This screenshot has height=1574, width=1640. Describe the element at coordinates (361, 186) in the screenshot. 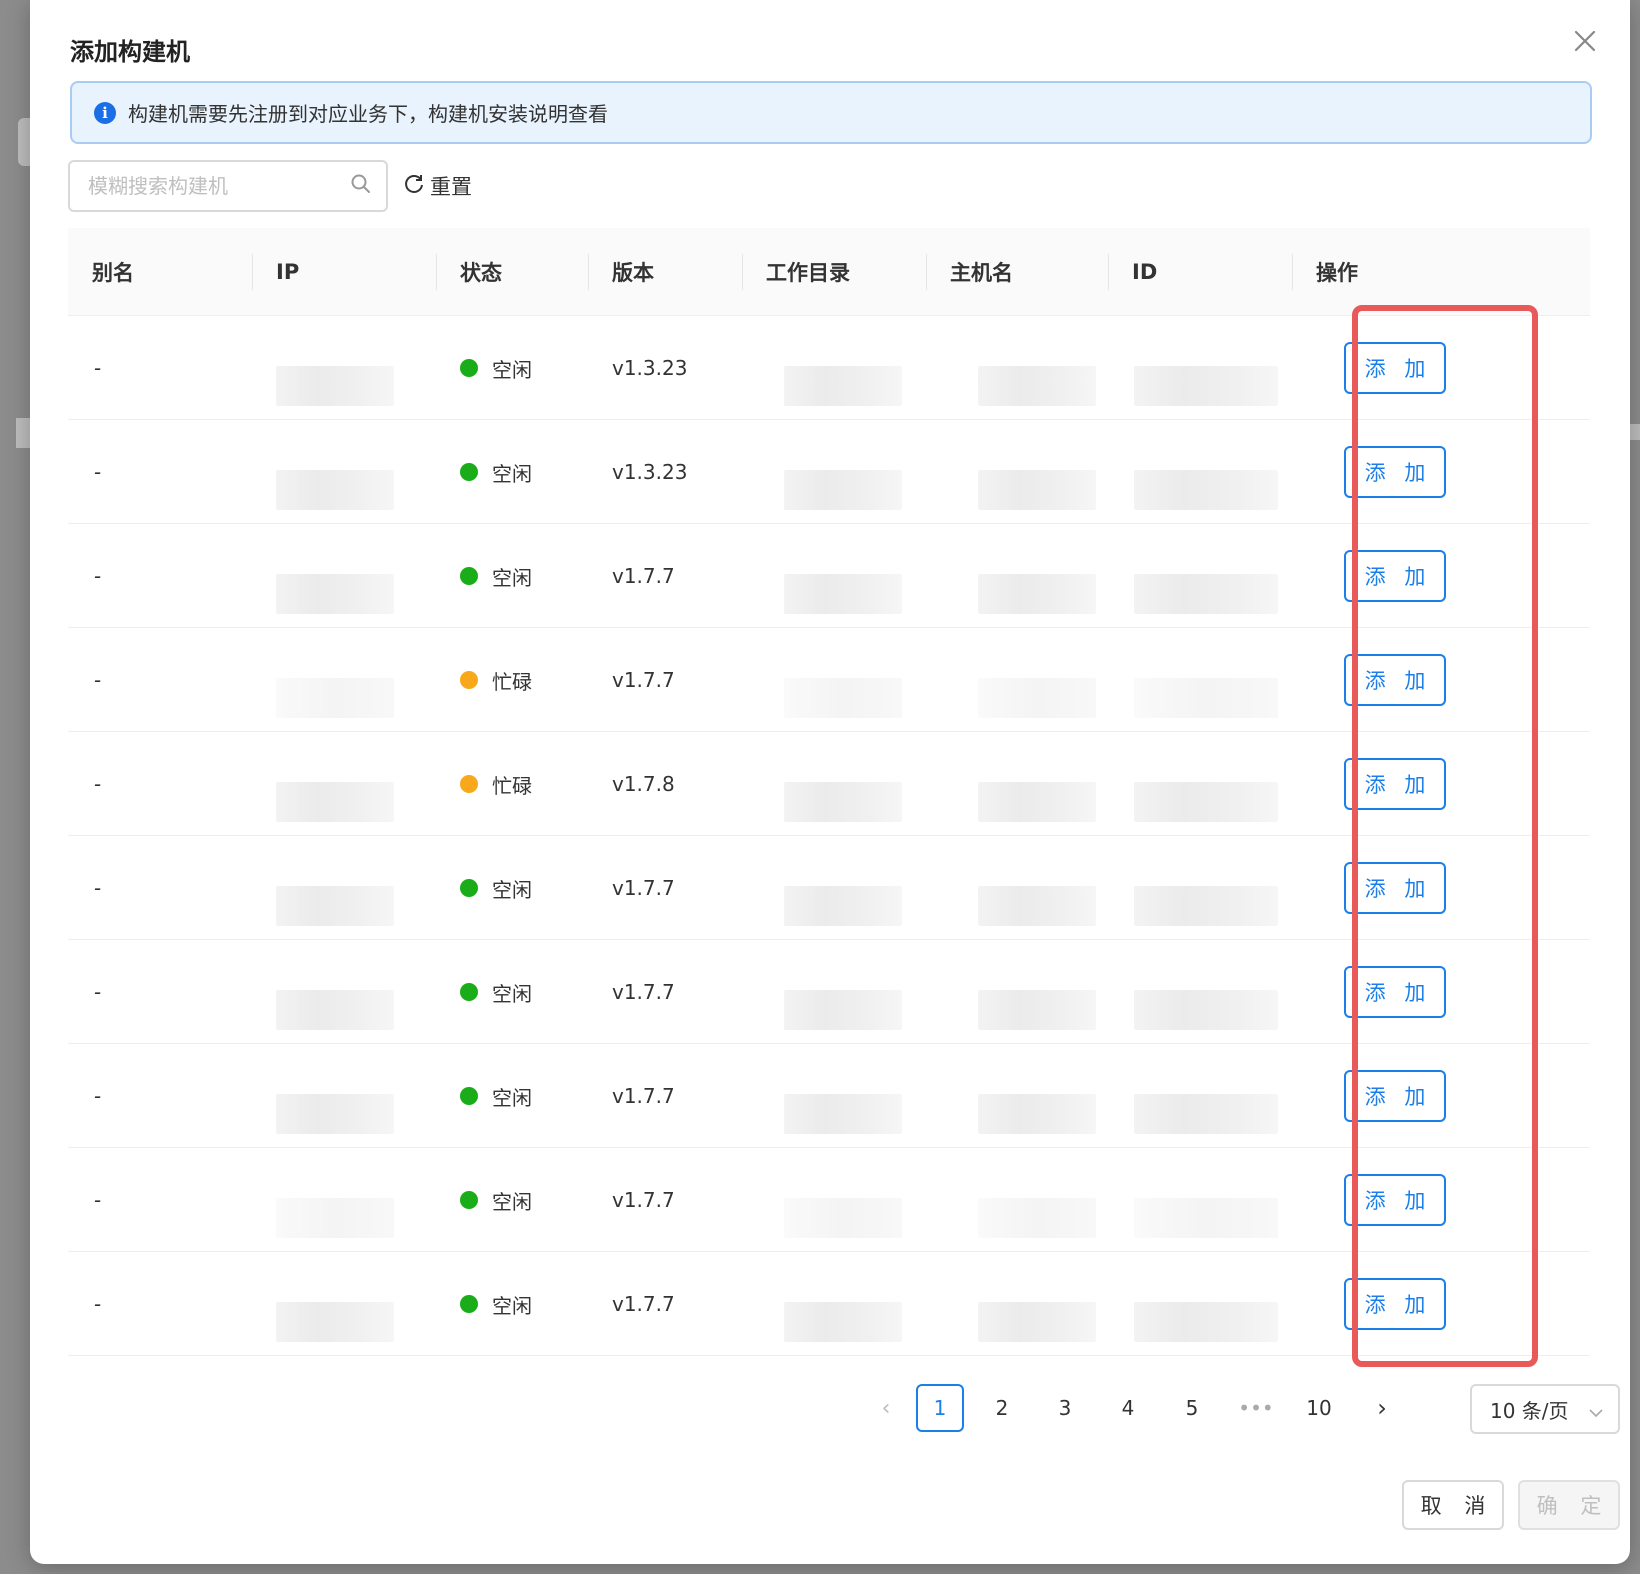

I see `search-icon` at that location.